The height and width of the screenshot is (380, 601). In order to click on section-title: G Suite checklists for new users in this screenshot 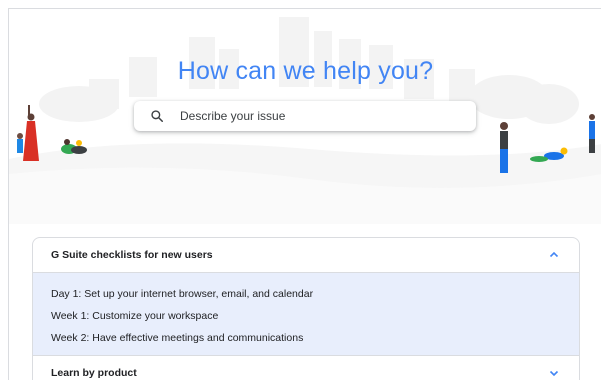, I will do `click(132, 255)`.